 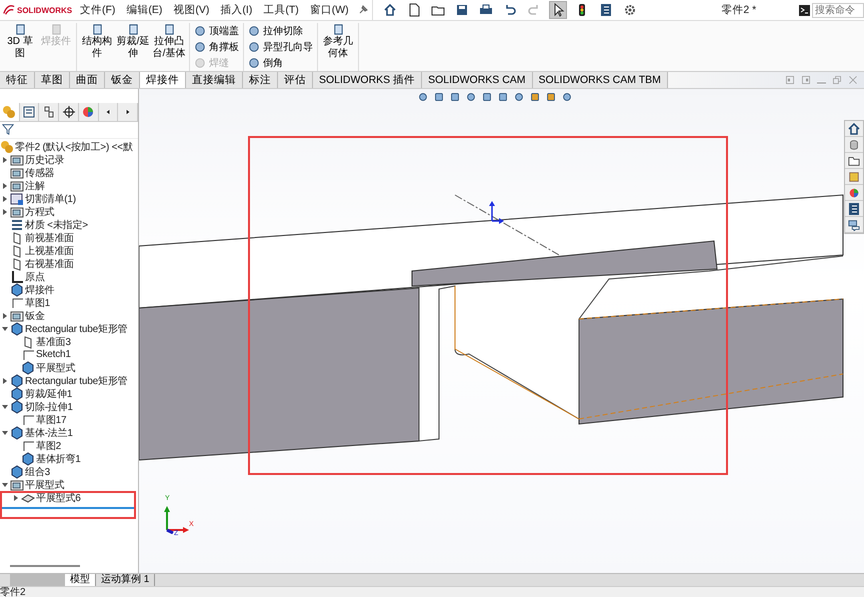 I want to click on tree-item: 草图2, so click(x=48, y=445).